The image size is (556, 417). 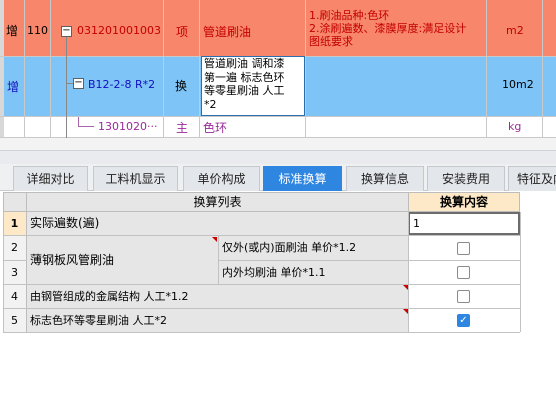 I want to click on param-label: 由钢管组成的金属结构 人工*1.2, so click(x=217, y=296).